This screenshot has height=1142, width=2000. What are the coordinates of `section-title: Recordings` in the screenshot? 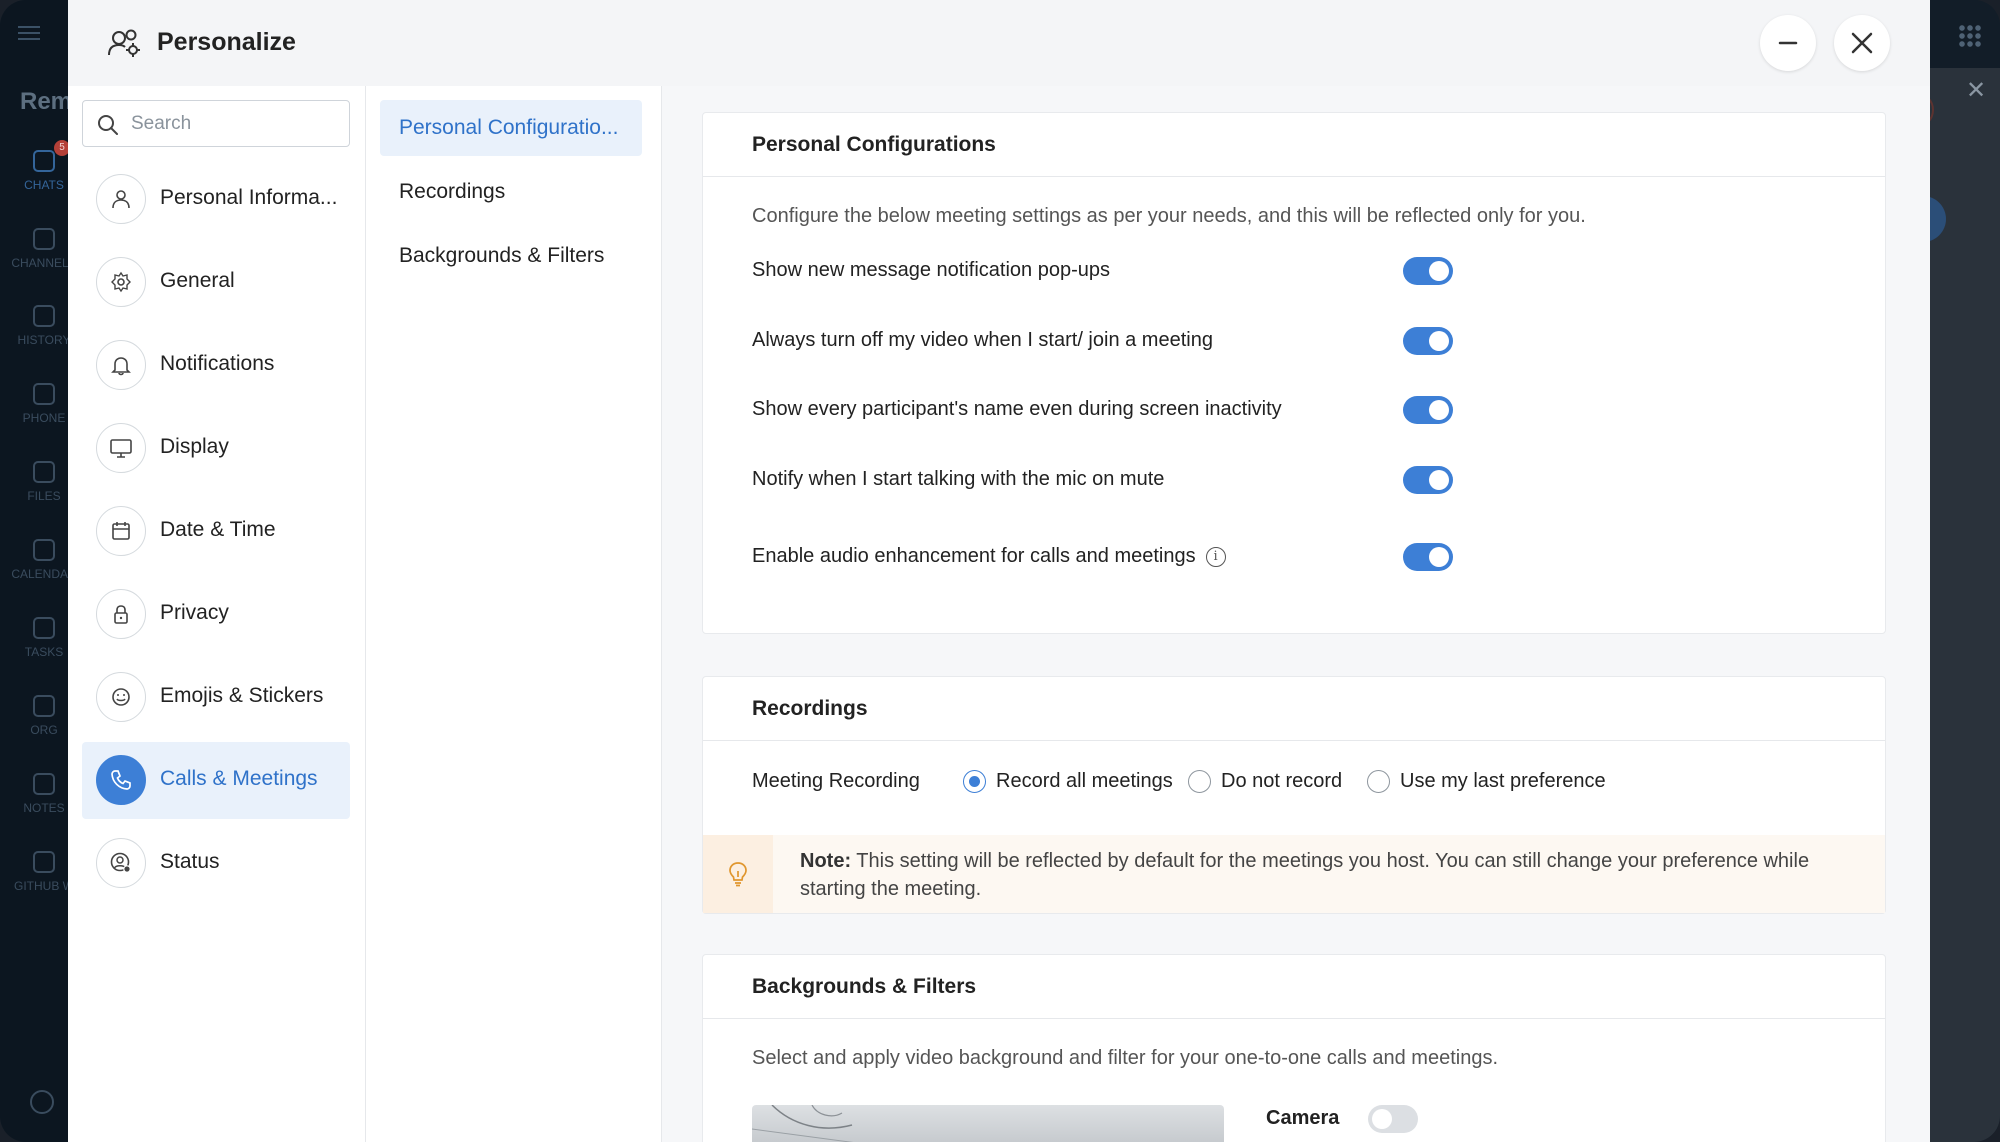 It's located at (1294, 709).